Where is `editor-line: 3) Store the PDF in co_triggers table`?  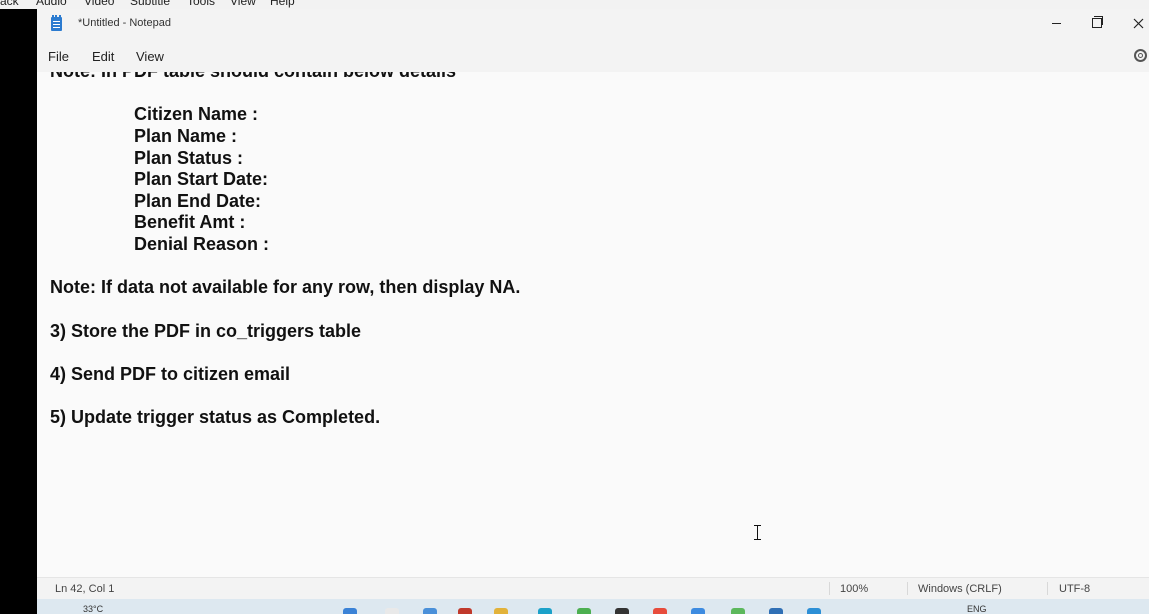 editor-line: 3) Store the PDF in co_triggers table is located at coordinates (206, 331).